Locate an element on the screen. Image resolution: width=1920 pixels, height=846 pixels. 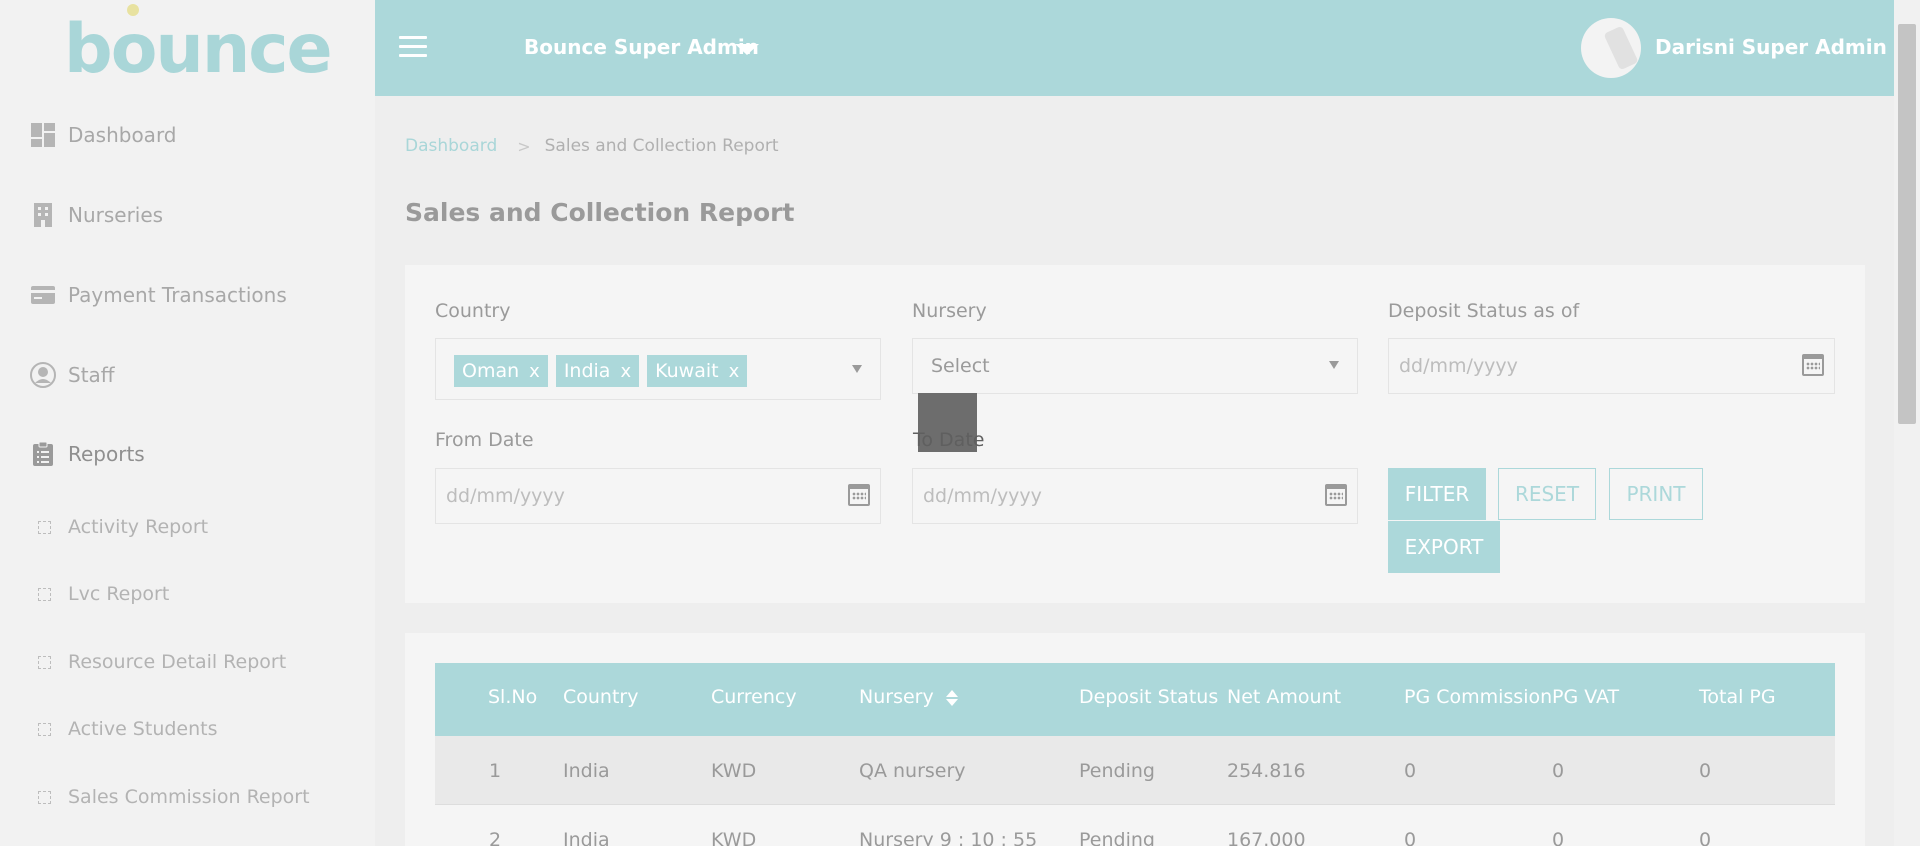
breadcrumb-current: Sales and Collection Report is located at coordinates (661, 146).